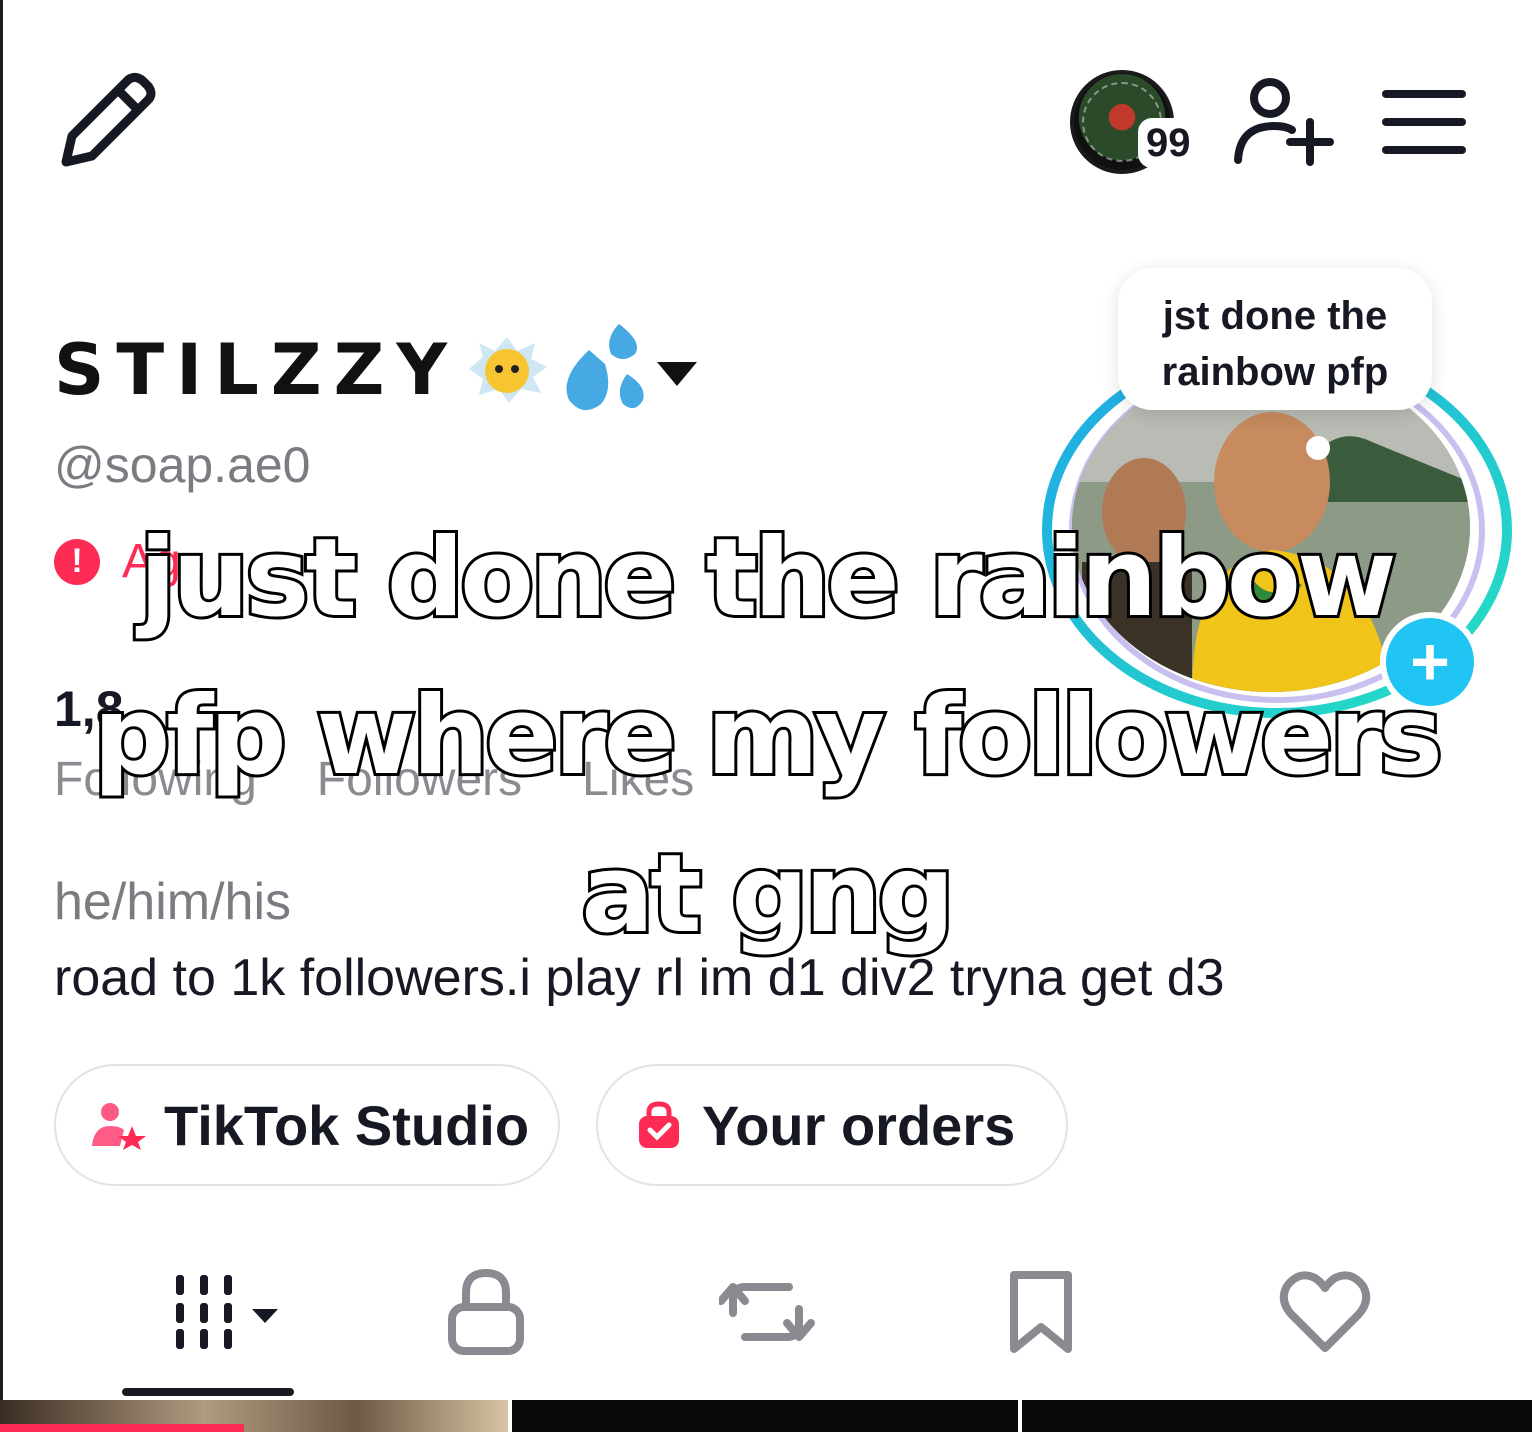 The image size is (1532, 1432). What do you see at coordinates (122, 1428) in the screenshot?
I see `pinned-bar` at bounding box center [122, 1428].